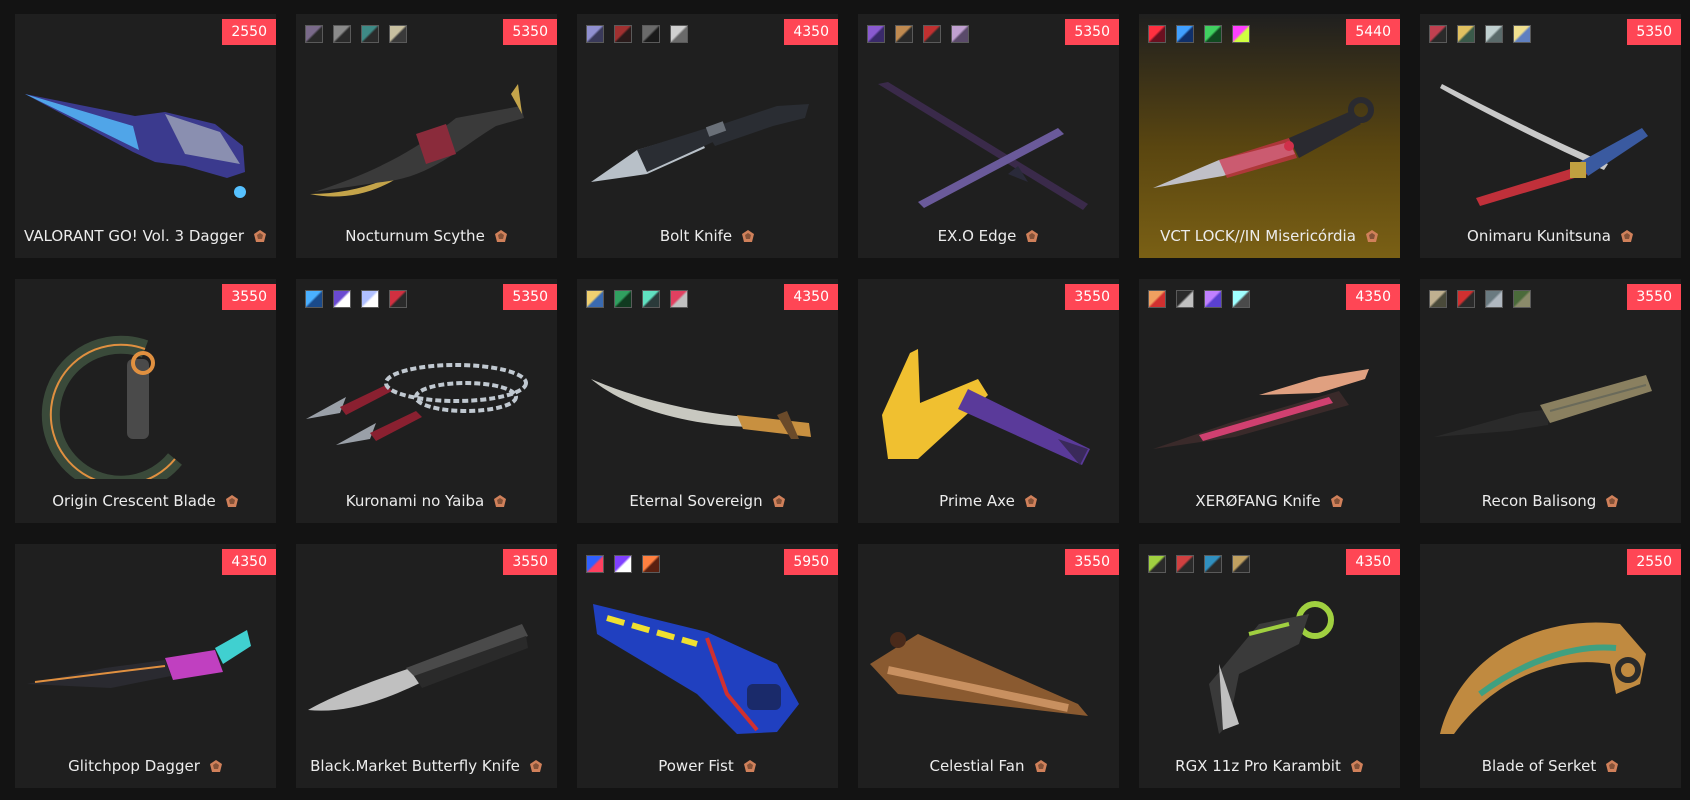 The height and width of the screenshot is (800, 1690). Describe the element at coordinates (145, 401) in the screenshot. I see `skin-card: 3550 Origin Crescent Blade` at that location.